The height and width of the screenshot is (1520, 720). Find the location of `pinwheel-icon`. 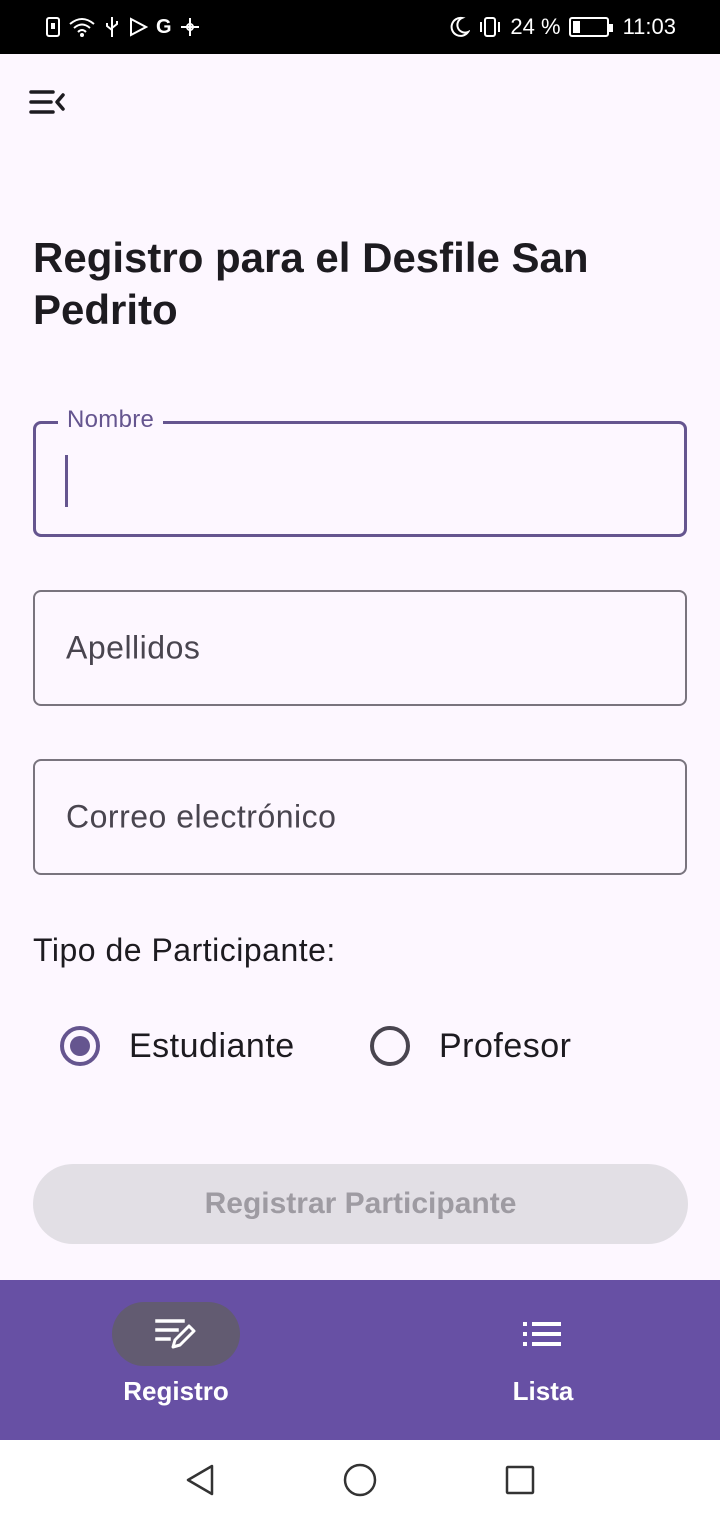

pinwheel-icon is located at coordinates (189, 27).